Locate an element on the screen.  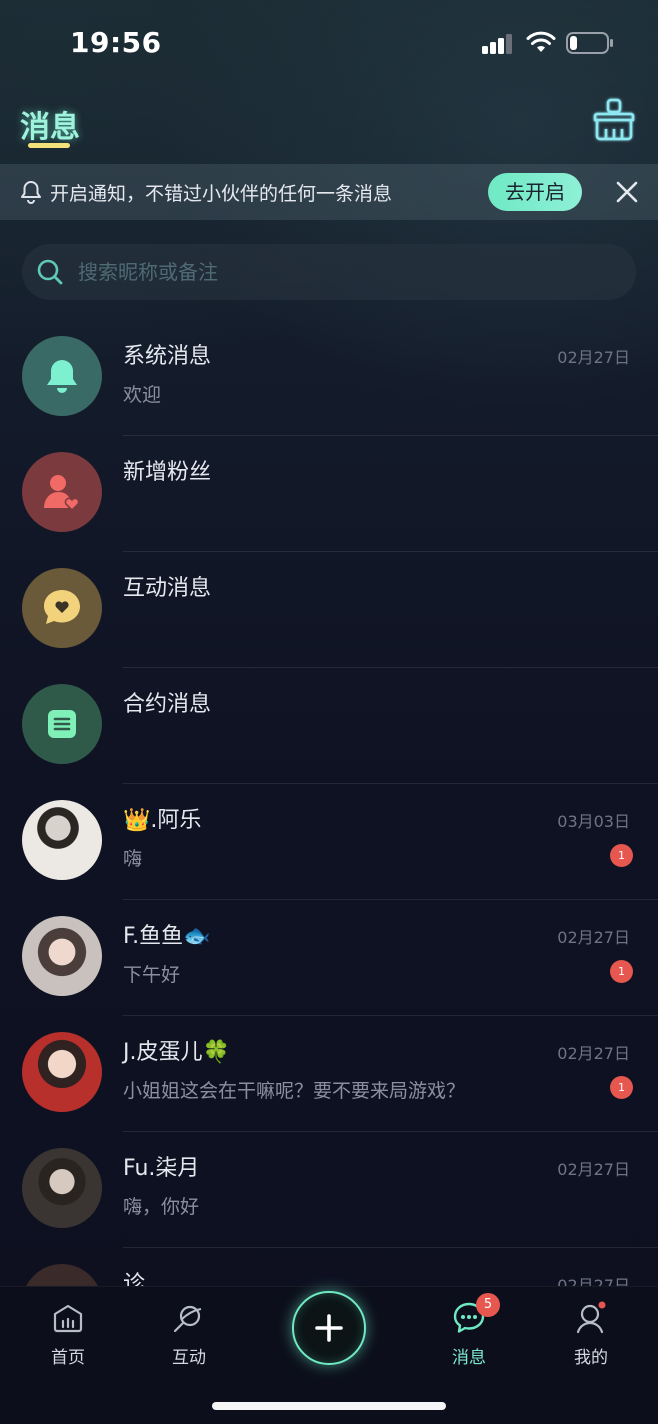
conversation-row: 合约消息 is located at coordinates (329, 726).